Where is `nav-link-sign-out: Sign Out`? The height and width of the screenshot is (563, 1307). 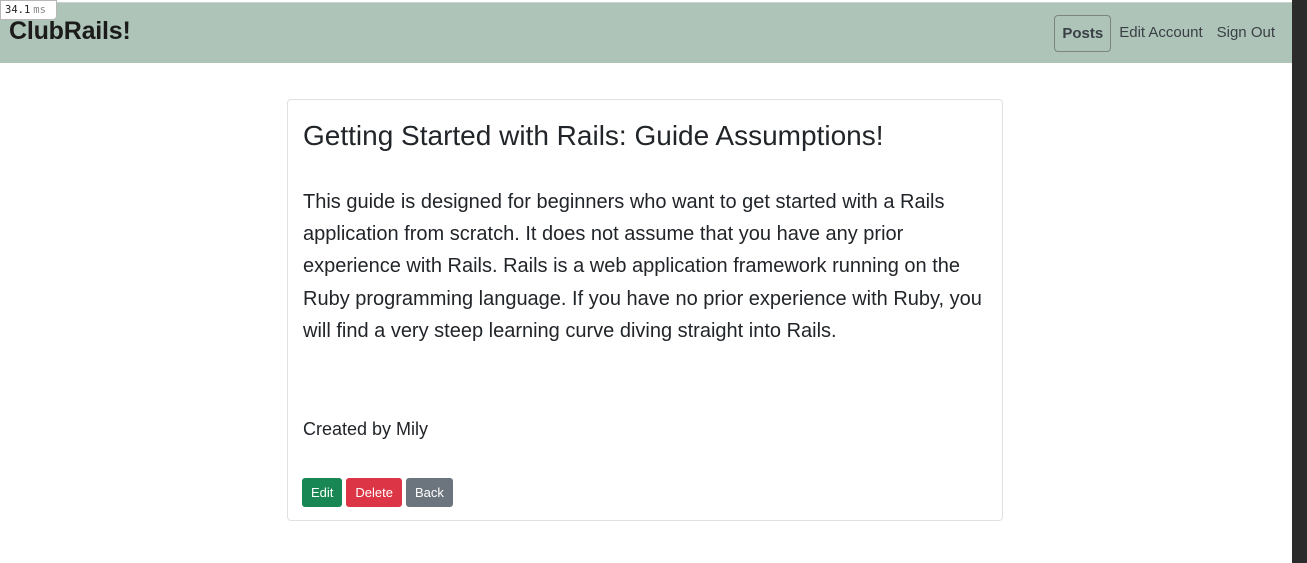
nav-link-sign-out: Sign Out is located at coordinates (1246, 33).